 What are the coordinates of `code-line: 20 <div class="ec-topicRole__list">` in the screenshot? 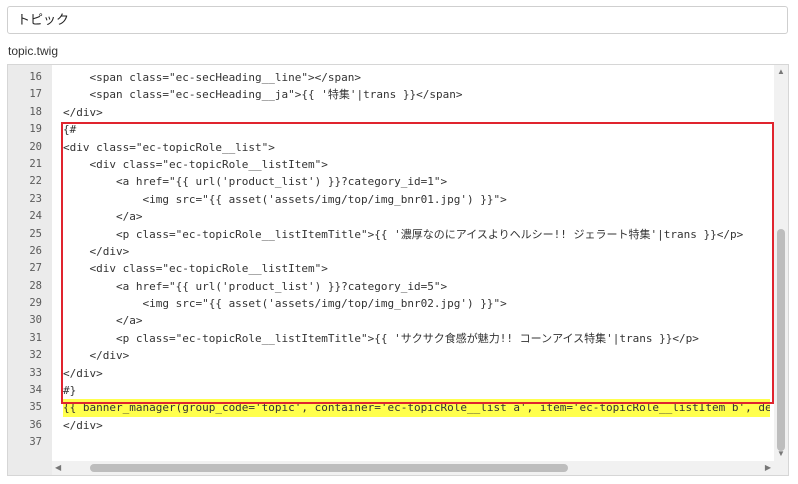 It's located at (389, 147).